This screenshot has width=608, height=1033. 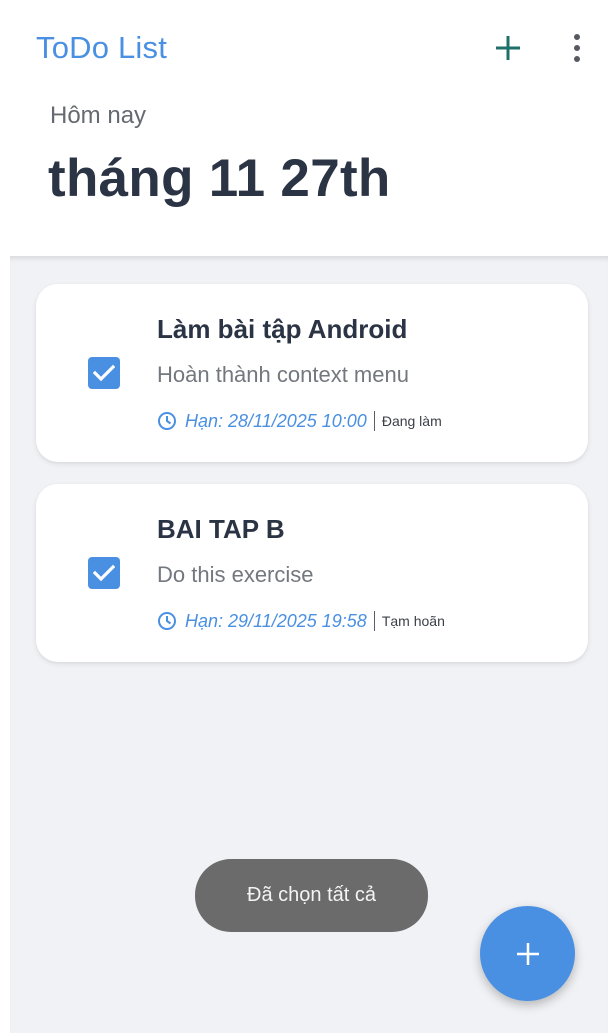 I want to click on task-meta: Hạn: 28/11/2025 10:00 Đang làm, so click(x=299, y=421).